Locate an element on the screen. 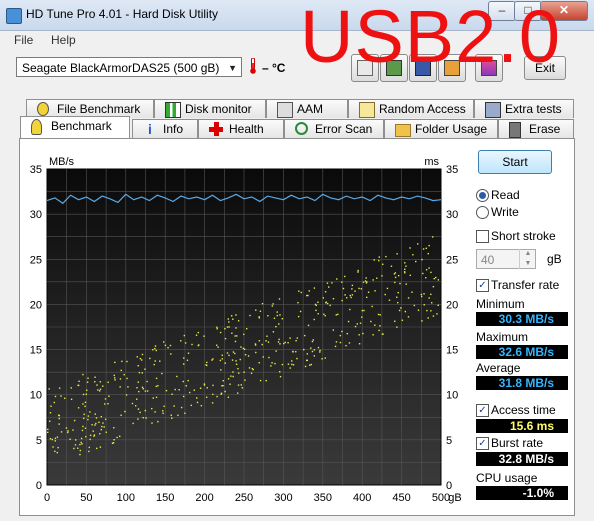 Image resolution: width=594 pixels, height=521 pixels. read-radio is located at coordinates (482, 195).